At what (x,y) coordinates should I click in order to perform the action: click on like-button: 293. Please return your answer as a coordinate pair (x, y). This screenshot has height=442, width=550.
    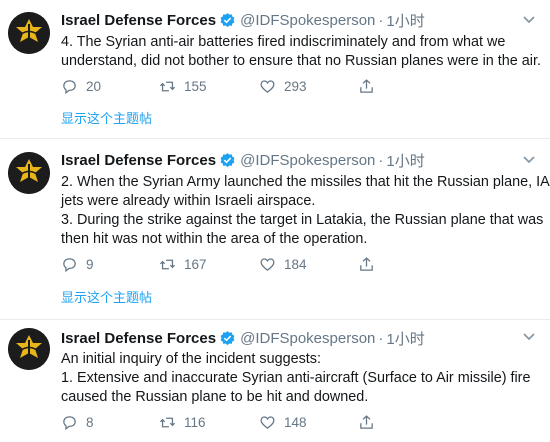
    Looking at the image, I should click on (283, 86).